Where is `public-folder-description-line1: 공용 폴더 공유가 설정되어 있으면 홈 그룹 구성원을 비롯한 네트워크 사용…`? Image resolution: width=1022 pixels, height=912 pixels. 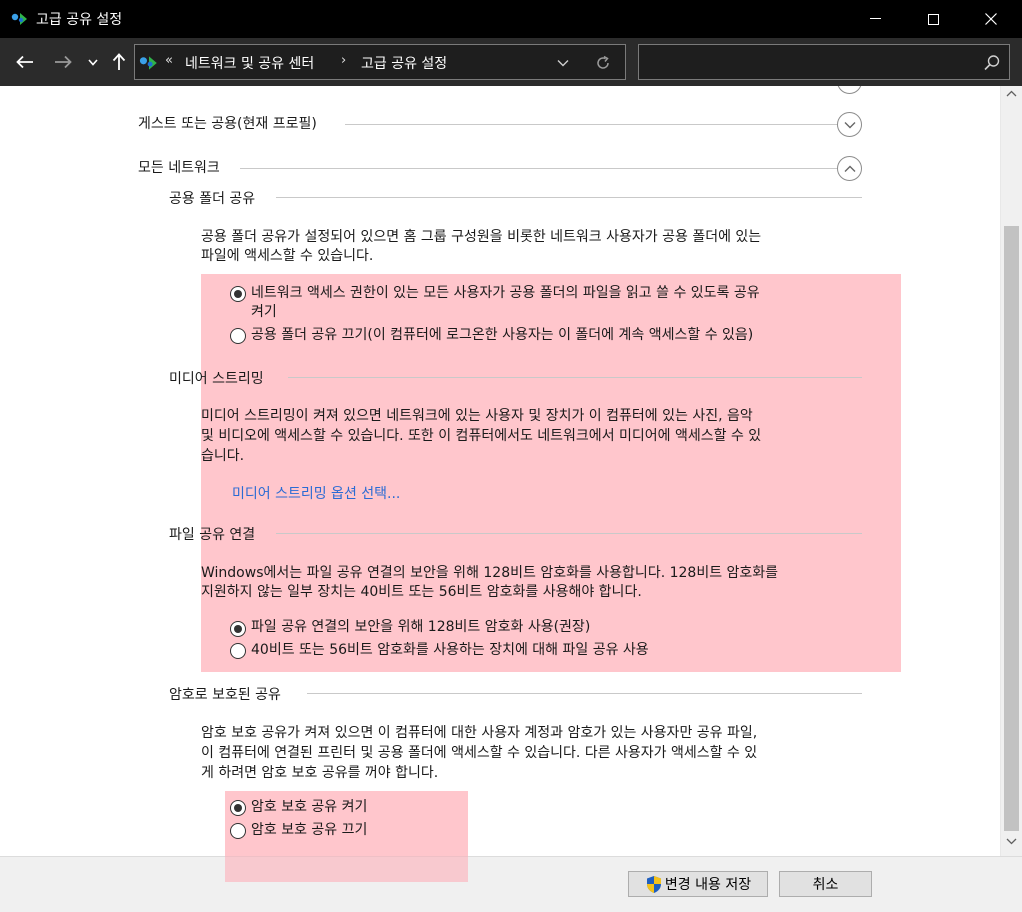 public-folder-description-line1: 공용 폴더 공유가 설정되어 있으면 홈 그룹 구성원을 비롯한 네트워크 사용… is located at coordinates (481, 237).